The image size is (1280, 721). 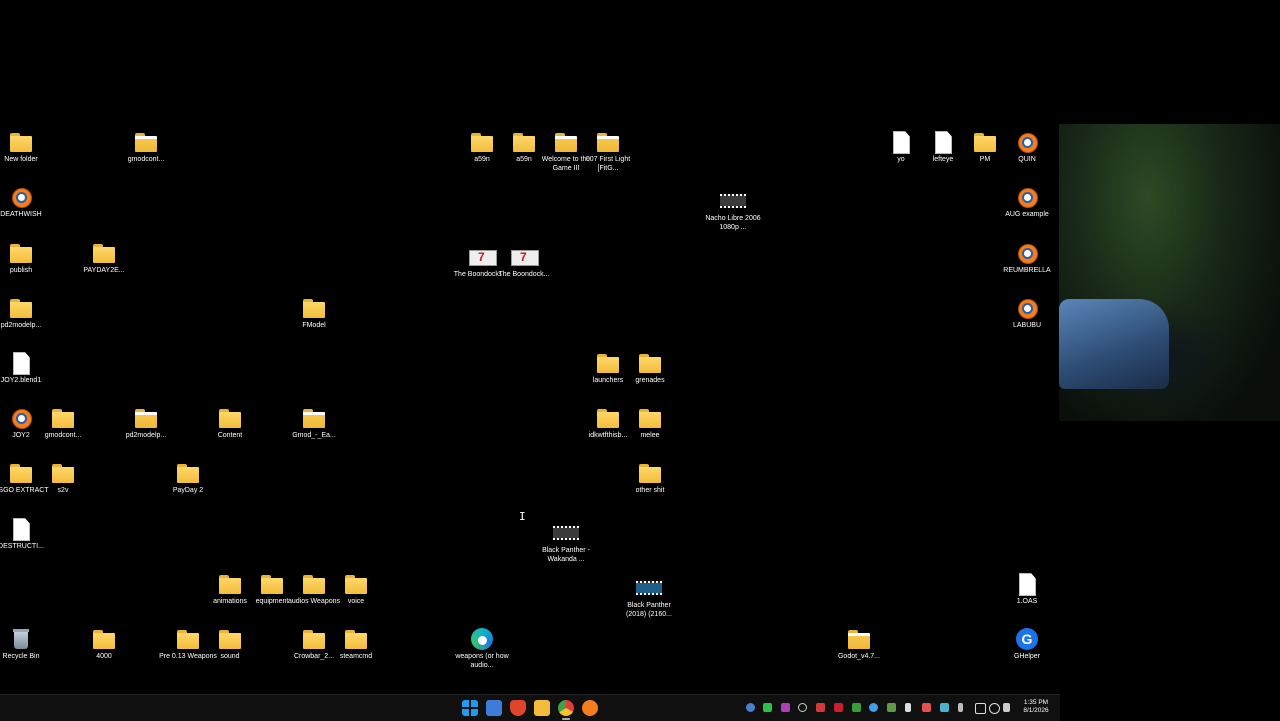 I want to click on desktop-icon: Content, so click(x=230, y=423).